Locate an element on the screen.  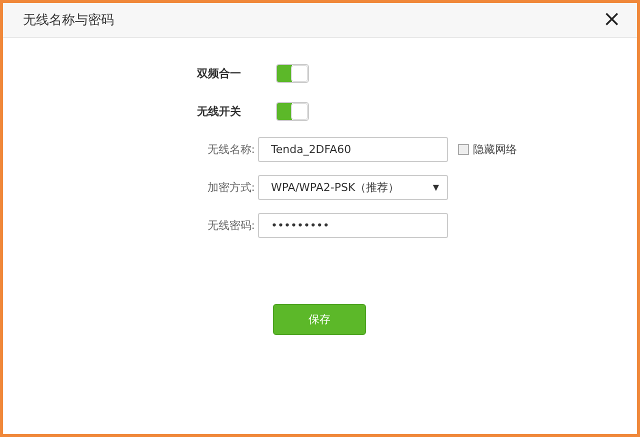
select-field: WPA/WPA2-PSK（推荐） ▼ is located at coordinates (353, 187).